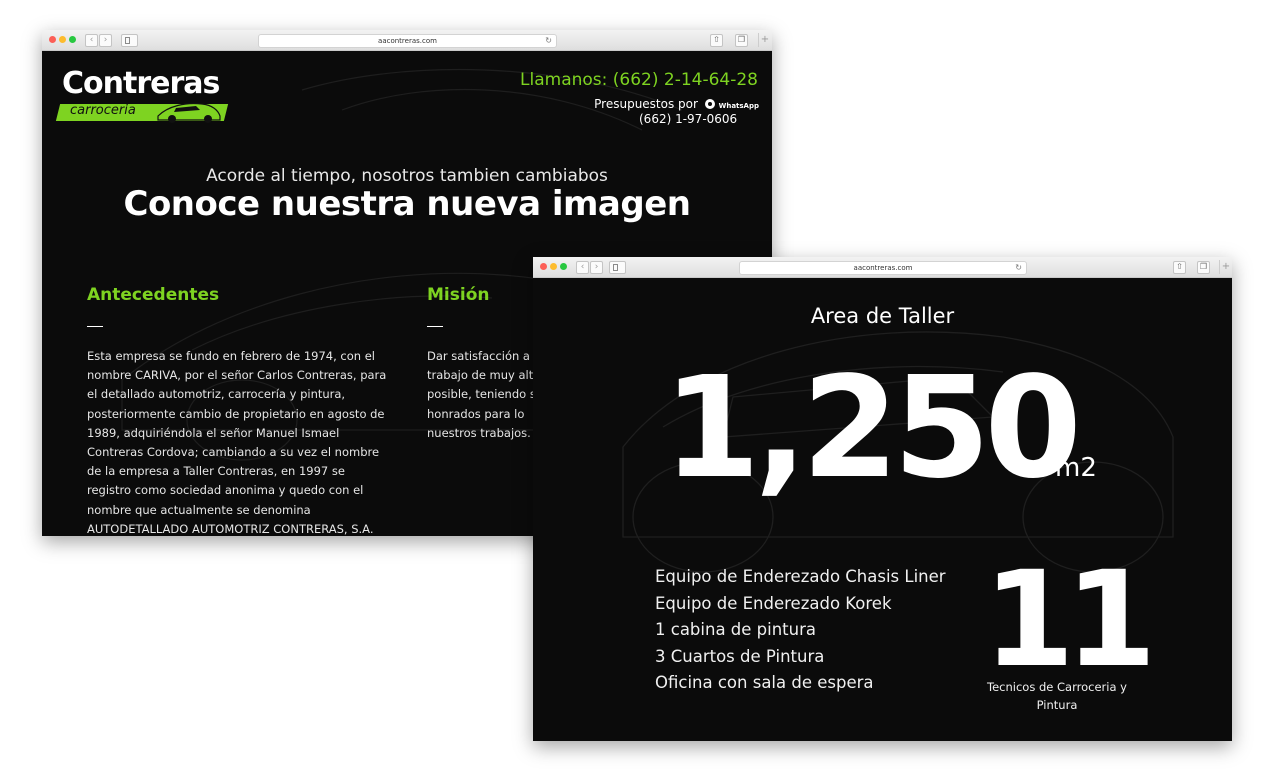  Describe the element at coordinates (189, 112) in the screenshot. I see `sports-car-icon` at that location.